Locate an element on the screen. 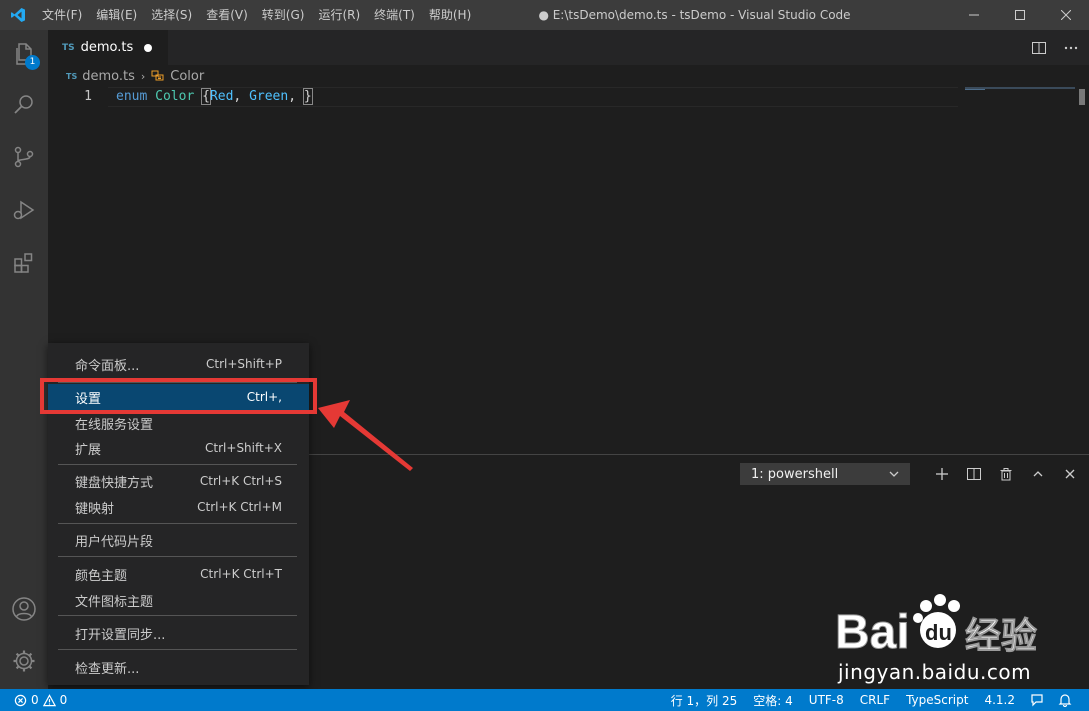 The image size is (1089, 711). extensions-icon is located at coordinates (23, 263).